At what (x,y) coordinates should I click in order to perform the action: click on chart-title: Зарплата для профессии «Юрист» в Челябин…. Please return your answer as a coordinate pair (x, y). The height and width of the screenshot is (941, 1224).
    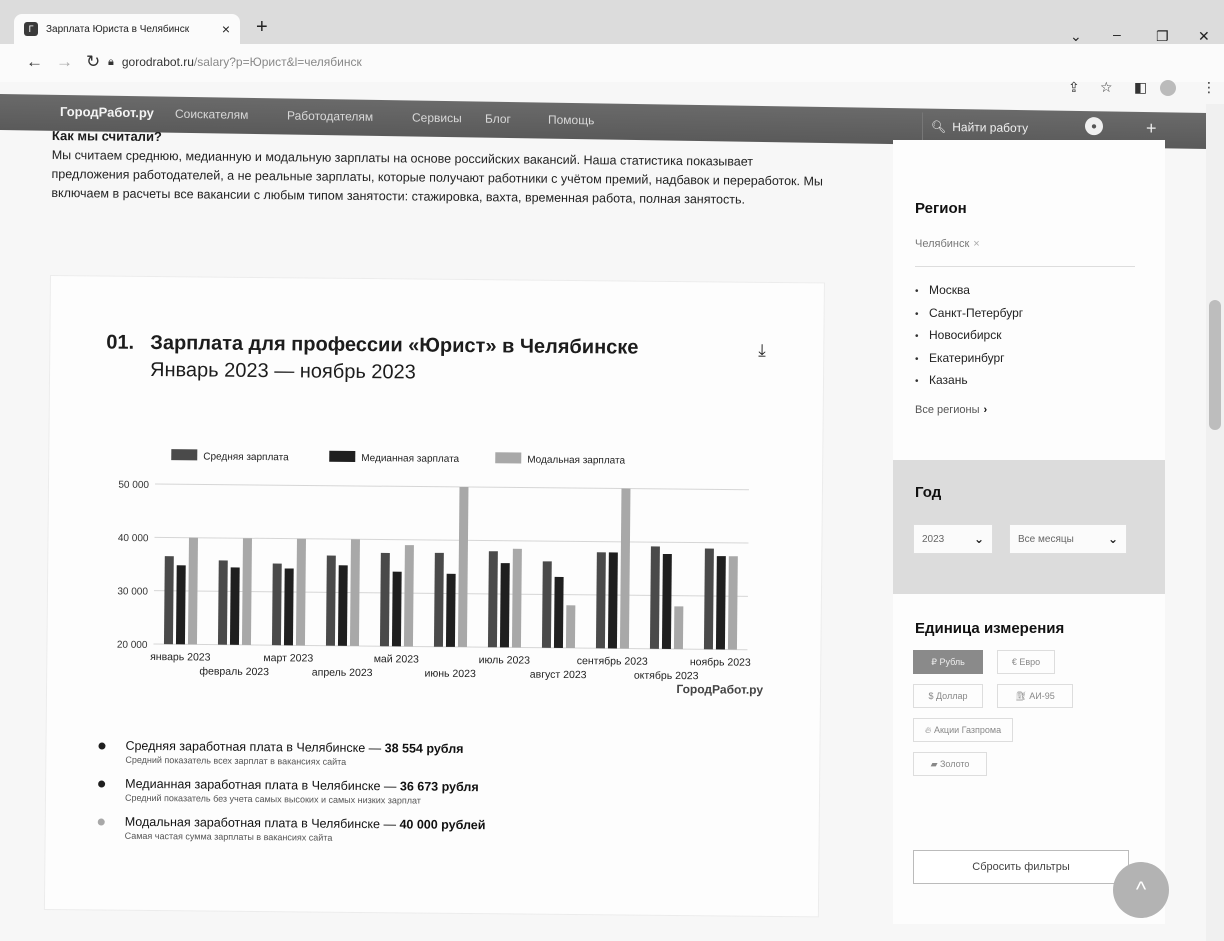
    Looking at the image, I should click on (394, 345).